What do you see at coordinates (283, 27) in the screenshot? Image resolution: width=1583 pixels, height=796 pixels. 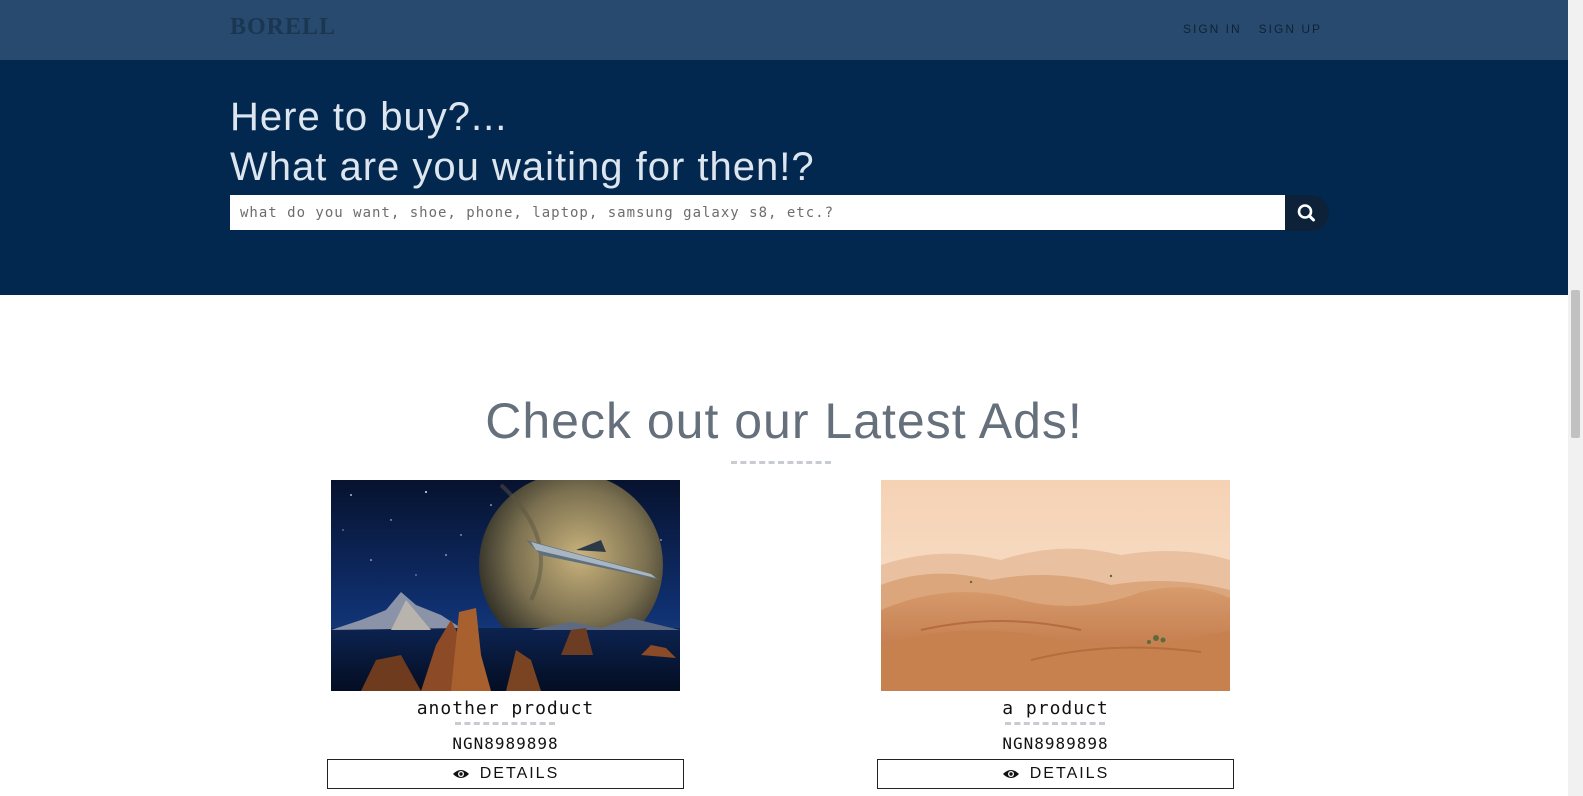 I see `brand-logo: BORELL` at bounding box center [283, 27].